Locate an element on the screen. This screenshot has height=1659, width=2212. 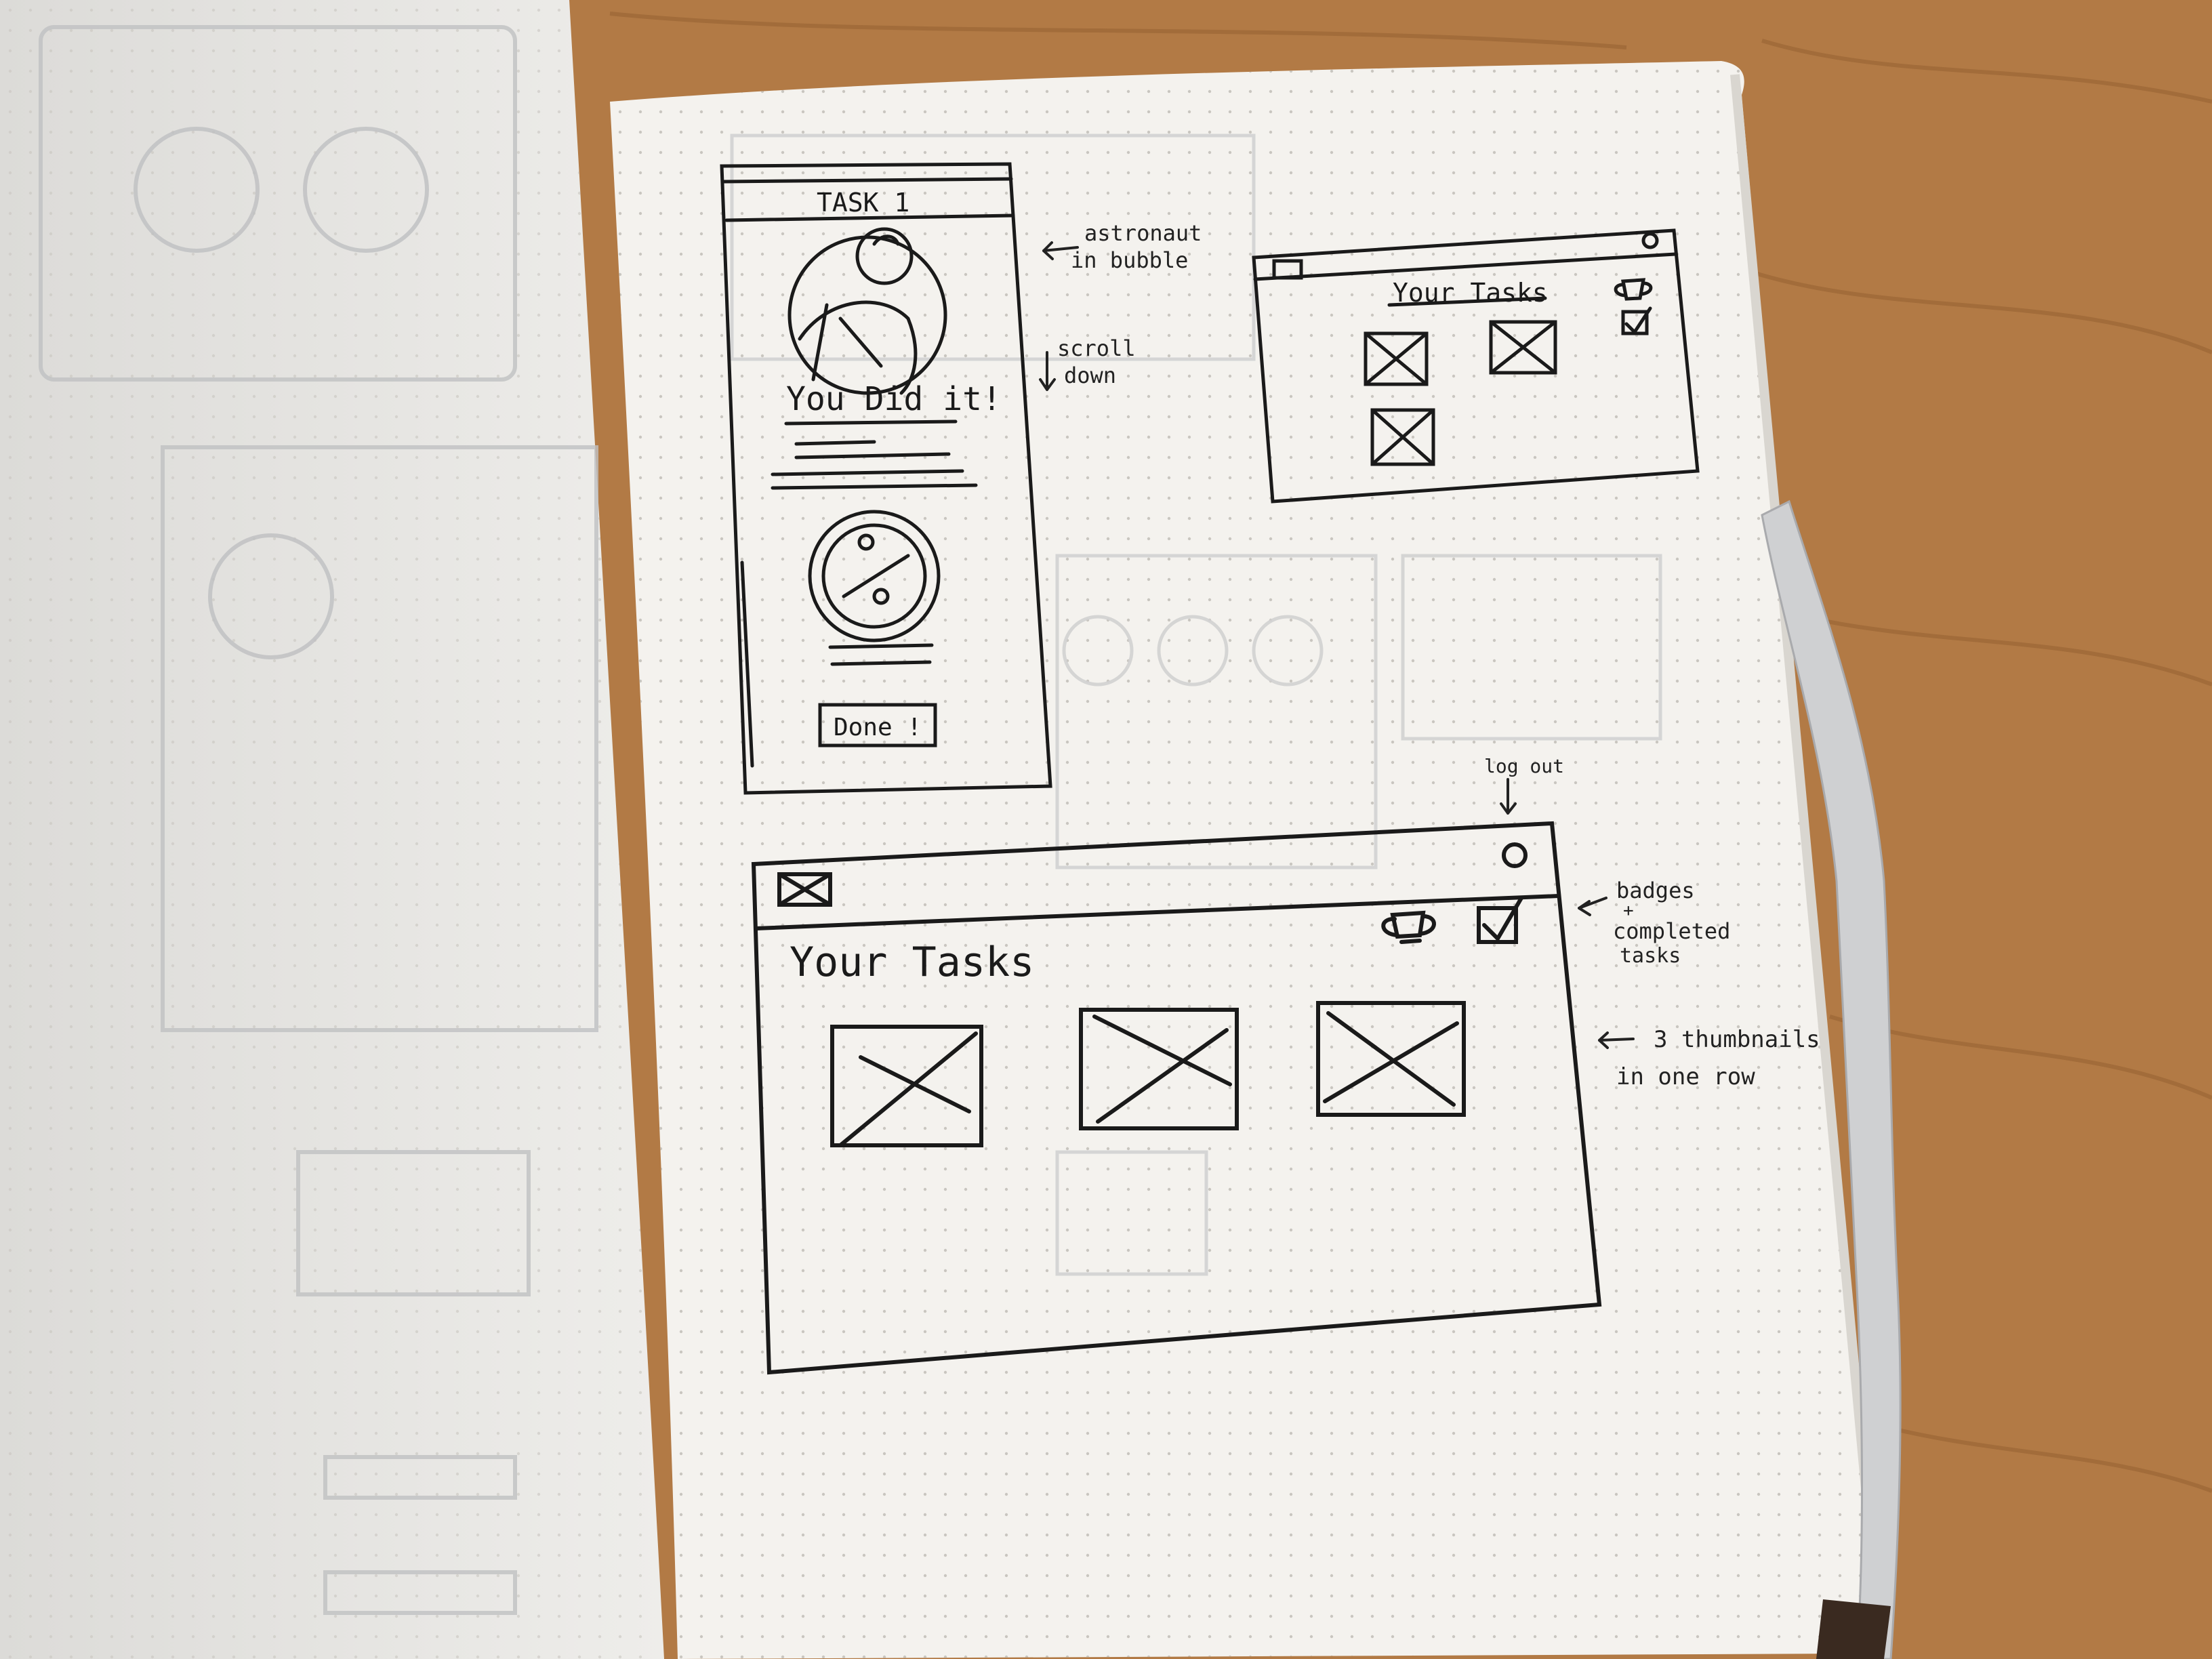
note-thumbnails-line1: 3 thumbnails is located at coordinates (1737, 1039).